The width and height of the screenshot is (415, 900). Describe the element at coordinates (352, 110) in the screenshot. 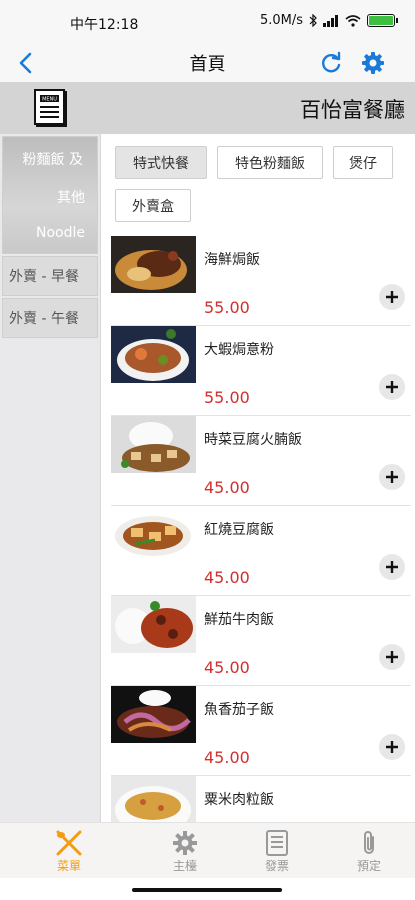

I see `restaurant-name: 百怡富餐廳` at that location.